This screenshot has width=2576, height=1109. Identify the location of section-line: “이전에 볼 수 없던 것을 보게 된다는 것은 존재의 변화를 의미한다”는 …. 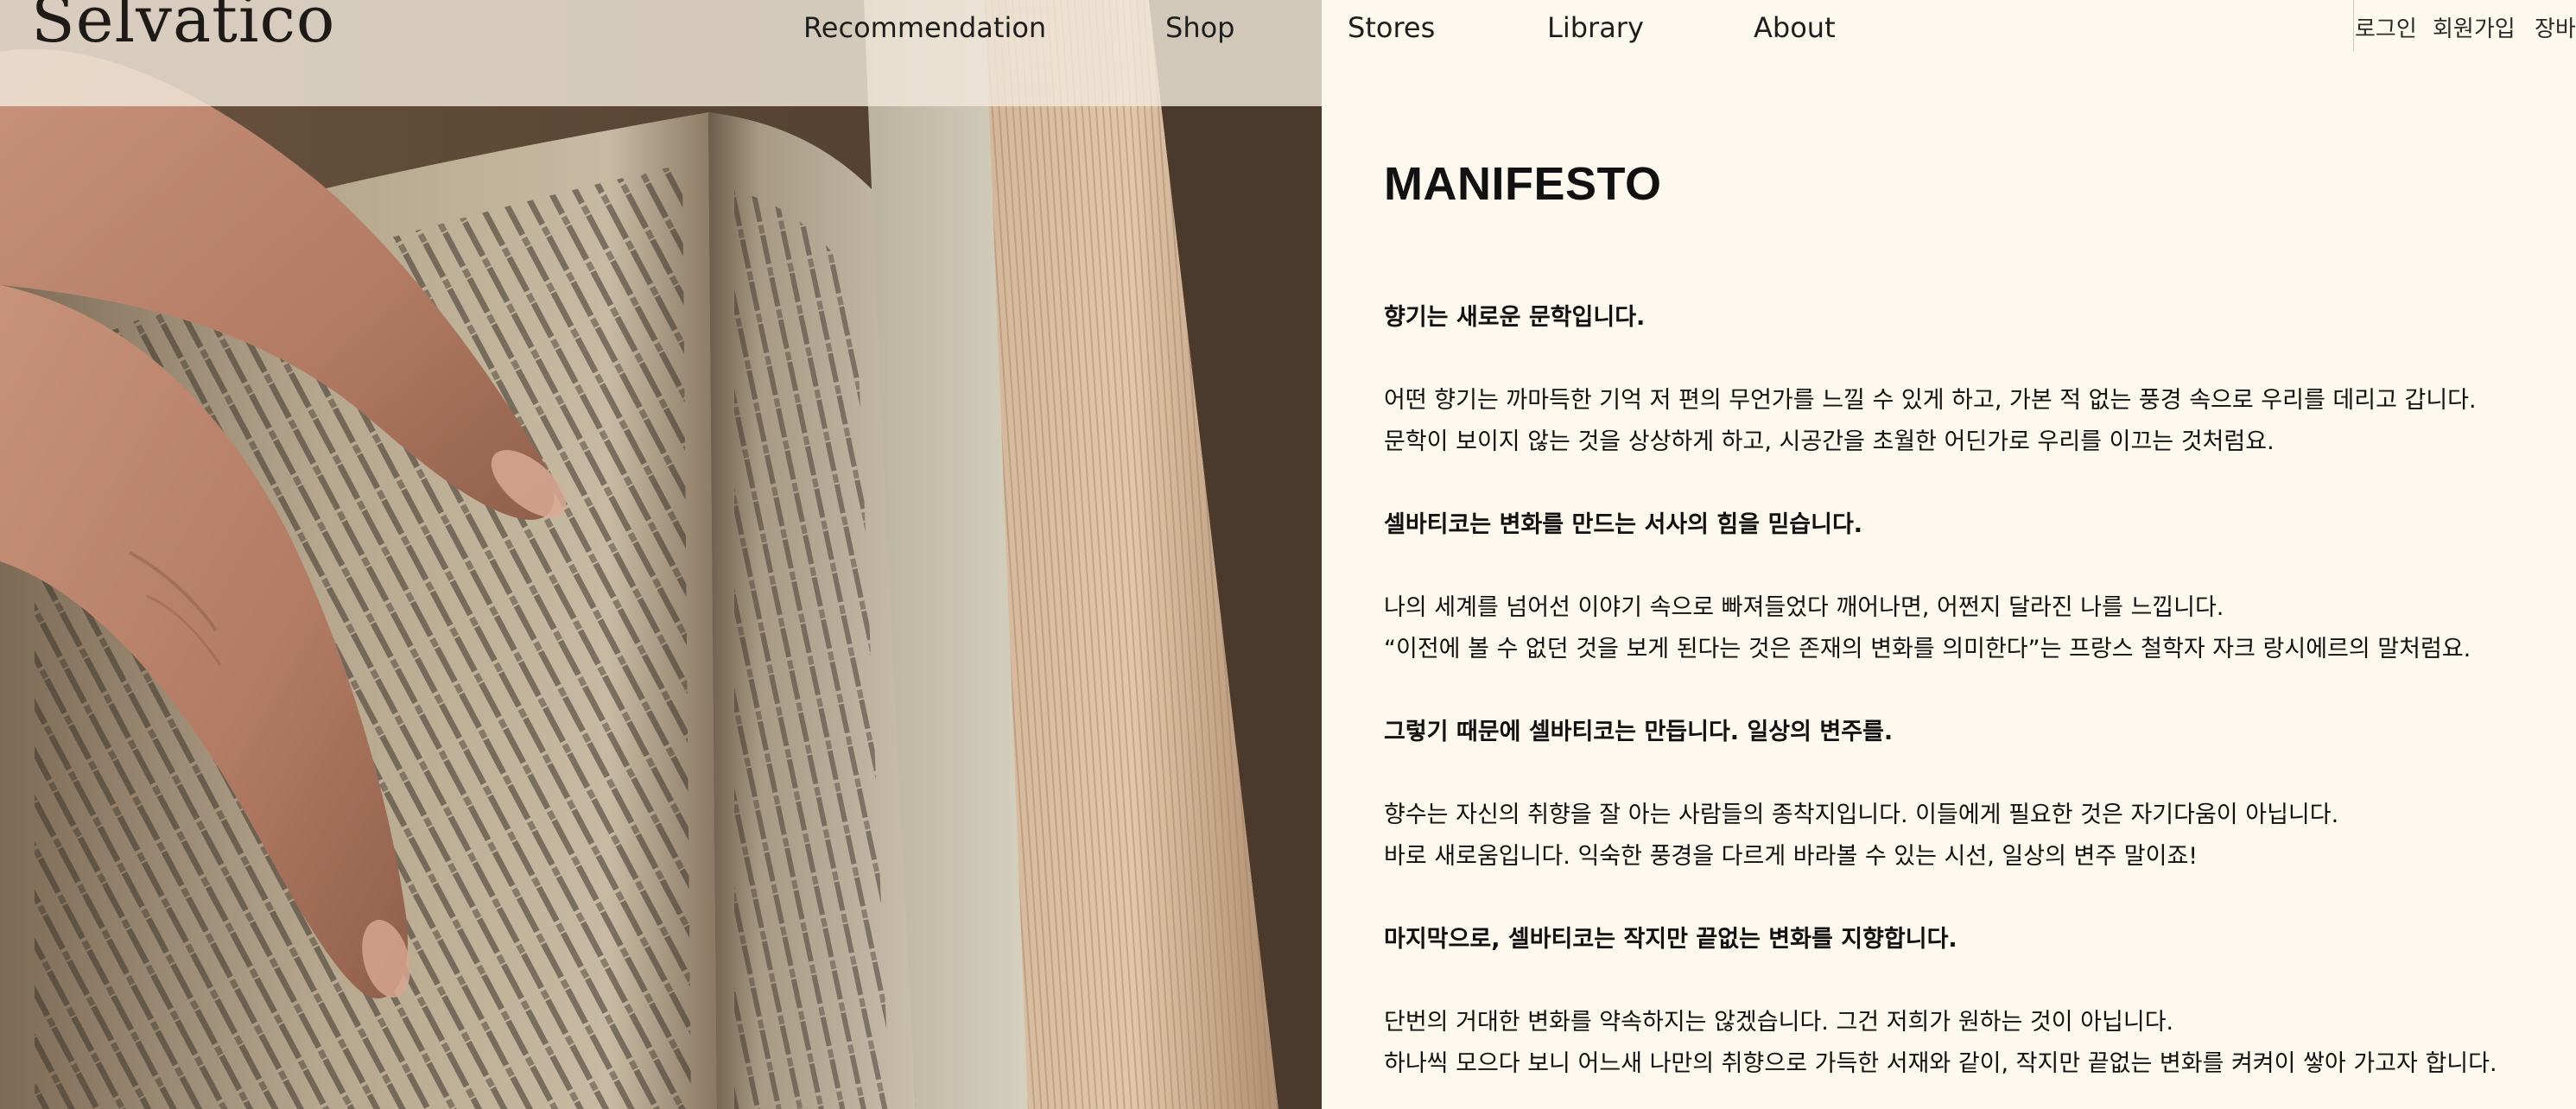
(1927, 649).